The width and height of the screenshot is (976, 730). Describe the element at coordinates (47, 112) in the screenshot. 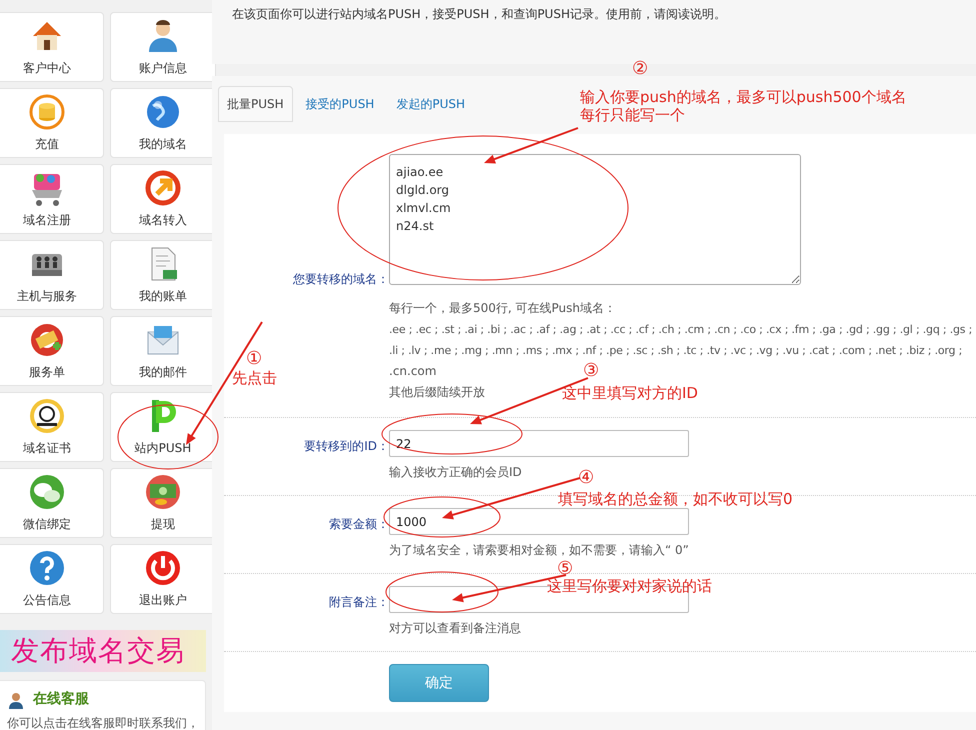

I see `coins-icon` at that location.